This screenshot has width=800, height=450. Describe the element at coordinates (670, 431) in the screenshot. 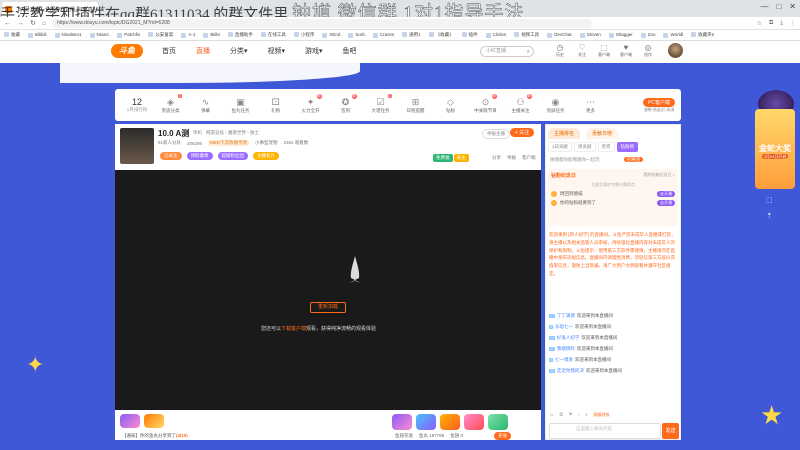

I see `send-button: 发送` at that location.